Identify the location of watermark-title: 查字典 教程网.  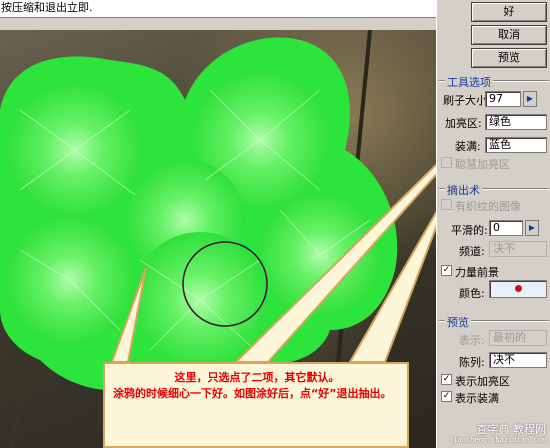
(511, 429).